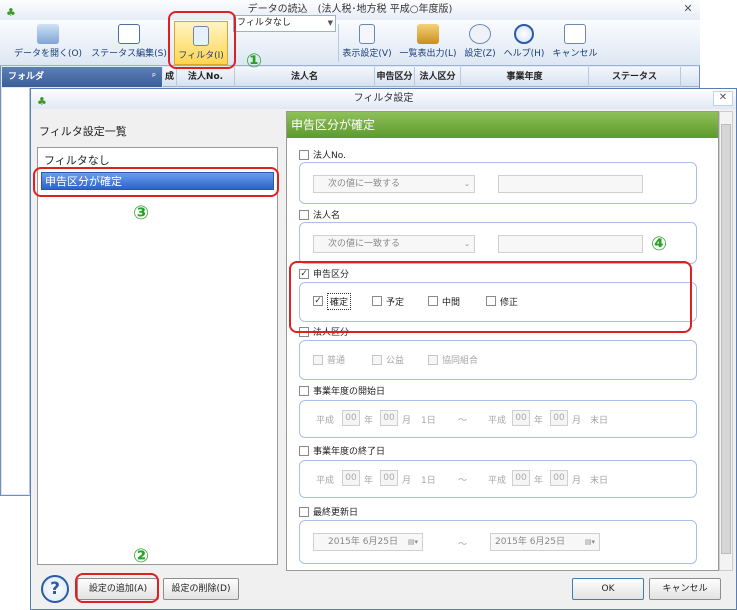 This screenshot has width=737, height=610. What do you see at coordinates (608, 589) in the screenshot?
I see `ok-button: OK` at bounding box center [608, 589].